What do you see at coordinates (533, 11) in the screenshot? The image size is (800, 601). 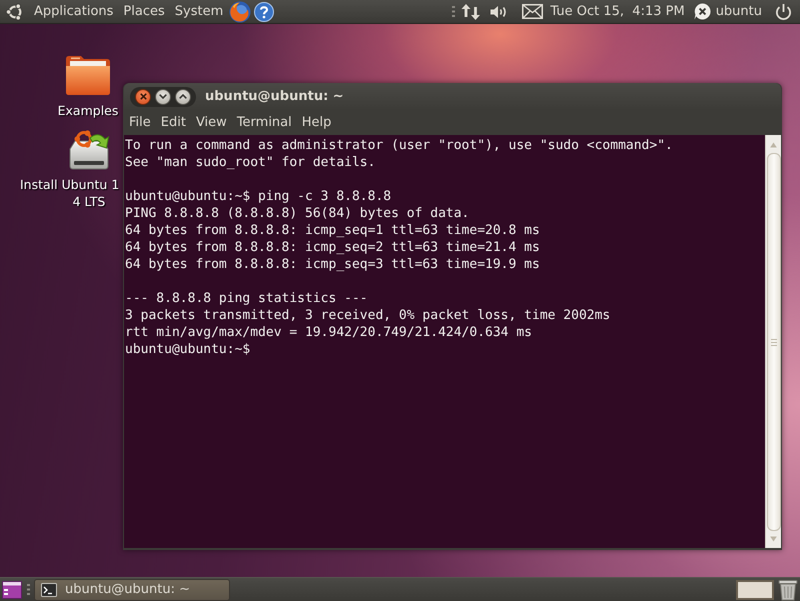 I see `envelope-icon` at bounding box center [533, 11].